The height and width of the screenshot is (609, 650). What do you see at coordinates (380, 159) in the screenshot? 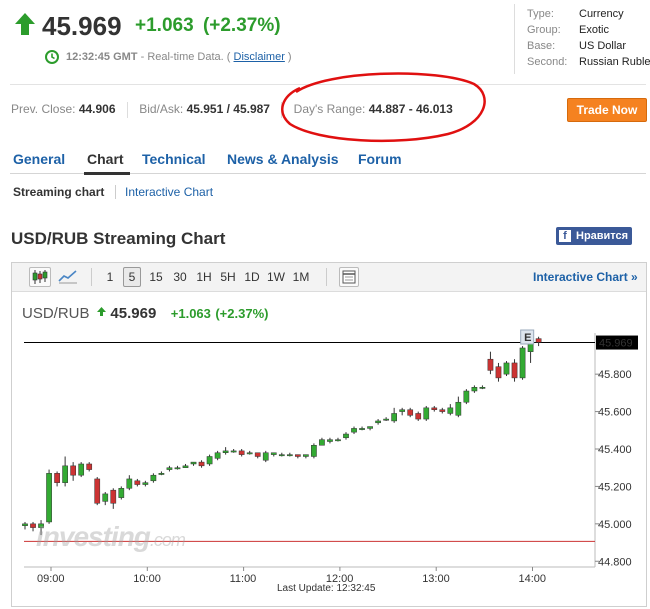
I see `tab-forum: Forum` at bounding box center [380, 159].